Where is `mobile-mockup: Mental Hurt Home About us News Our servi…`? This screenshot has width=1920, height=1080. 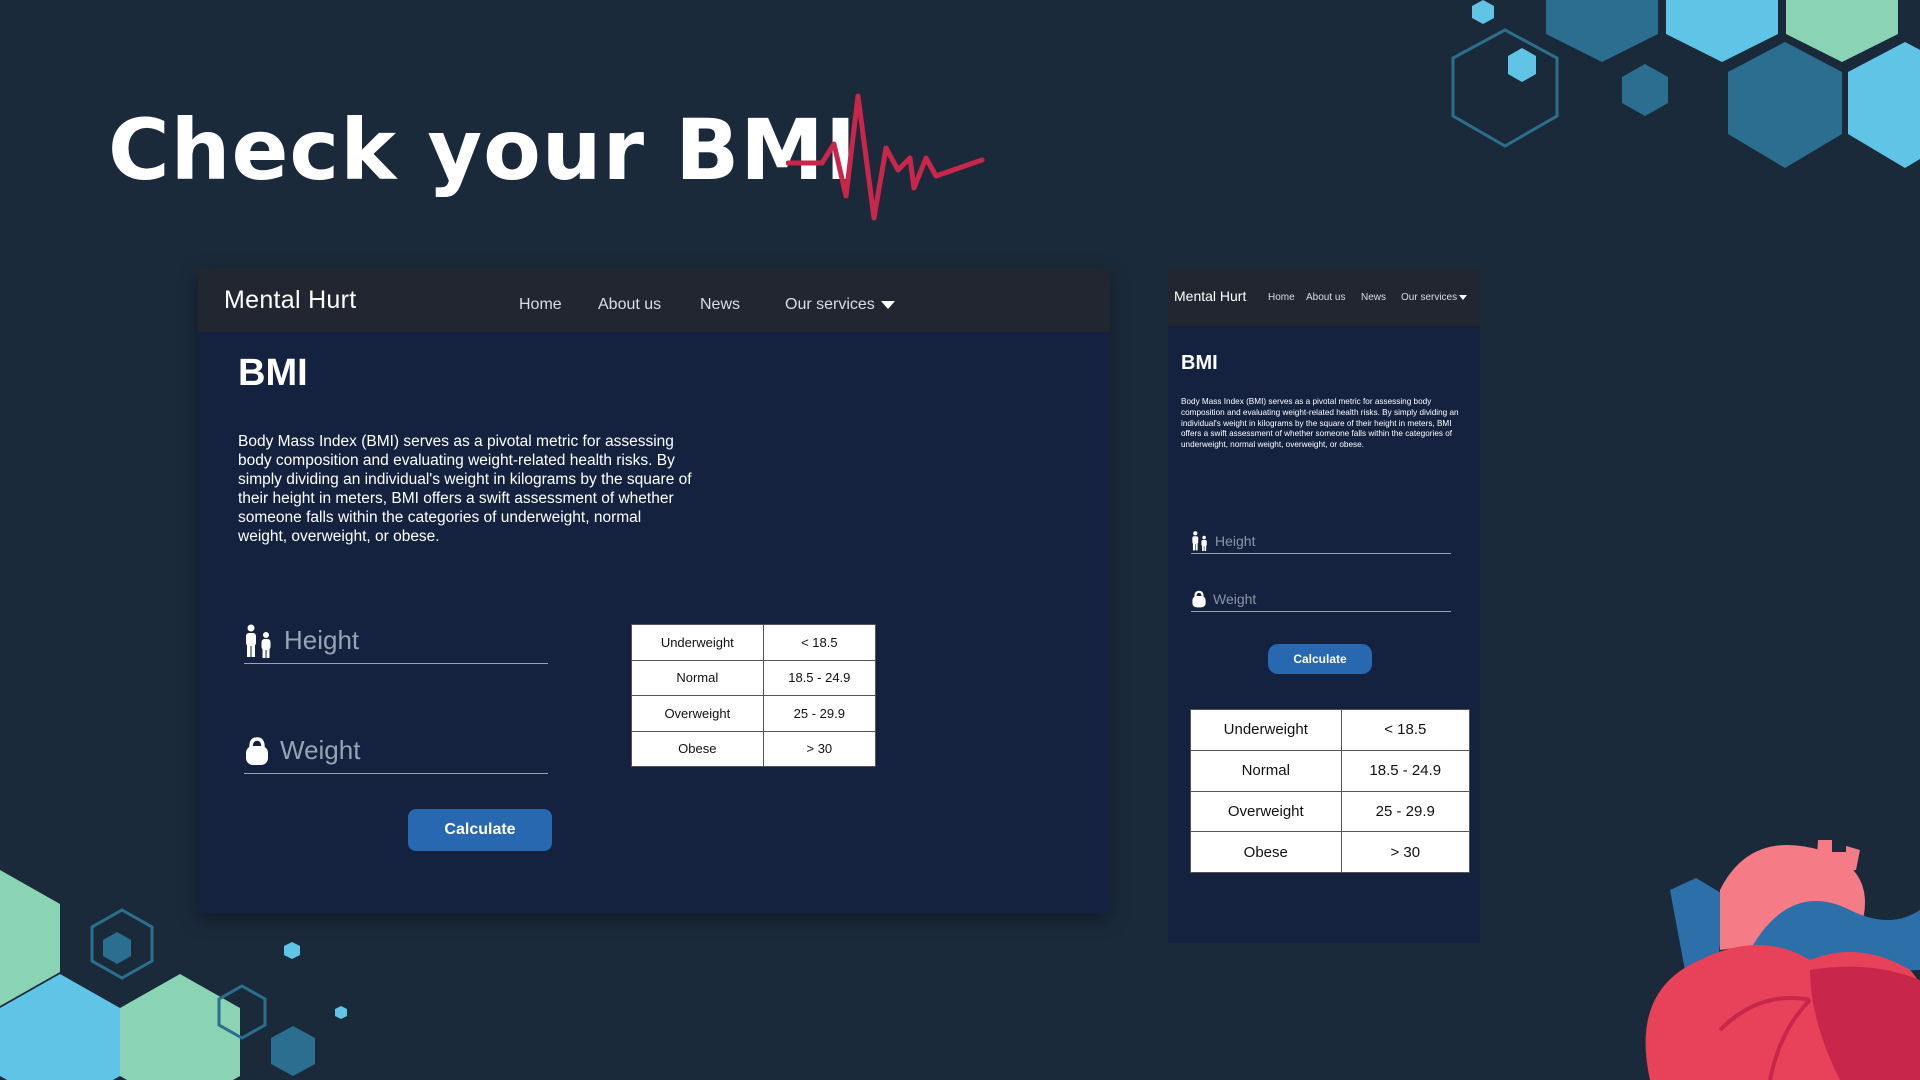
mobile-mockup: Mental Hurt Home About us News Our servi… is located at coordinates (1324, 605).